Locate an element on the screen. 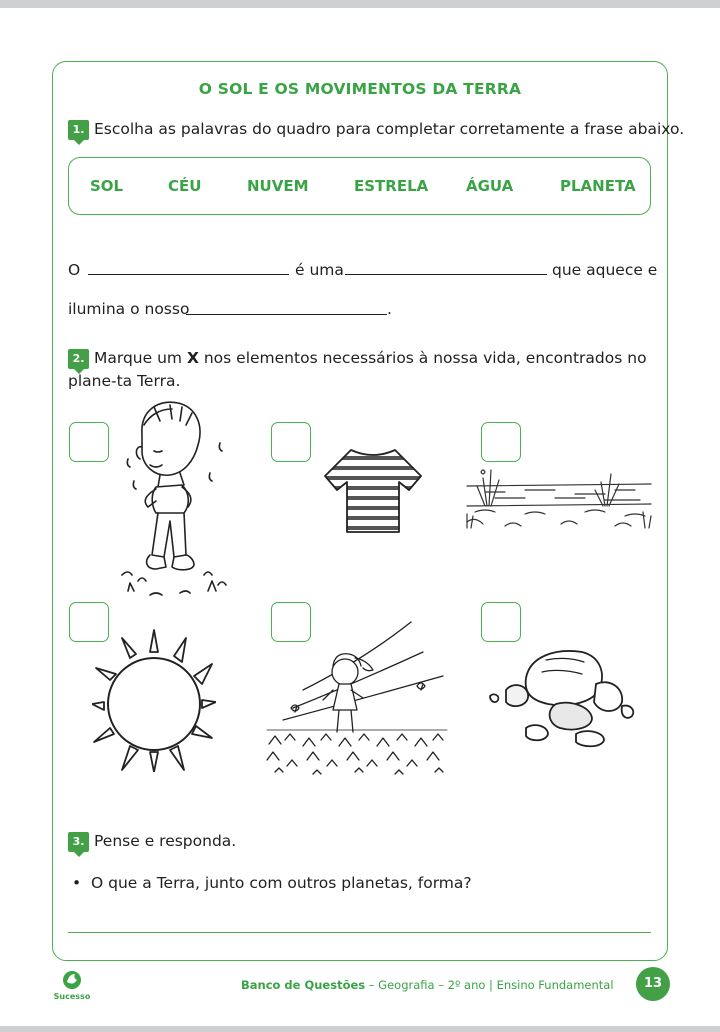 This screenshot has width=720, height=1032. checkbox-rocks is located at coordinates (501, 622).